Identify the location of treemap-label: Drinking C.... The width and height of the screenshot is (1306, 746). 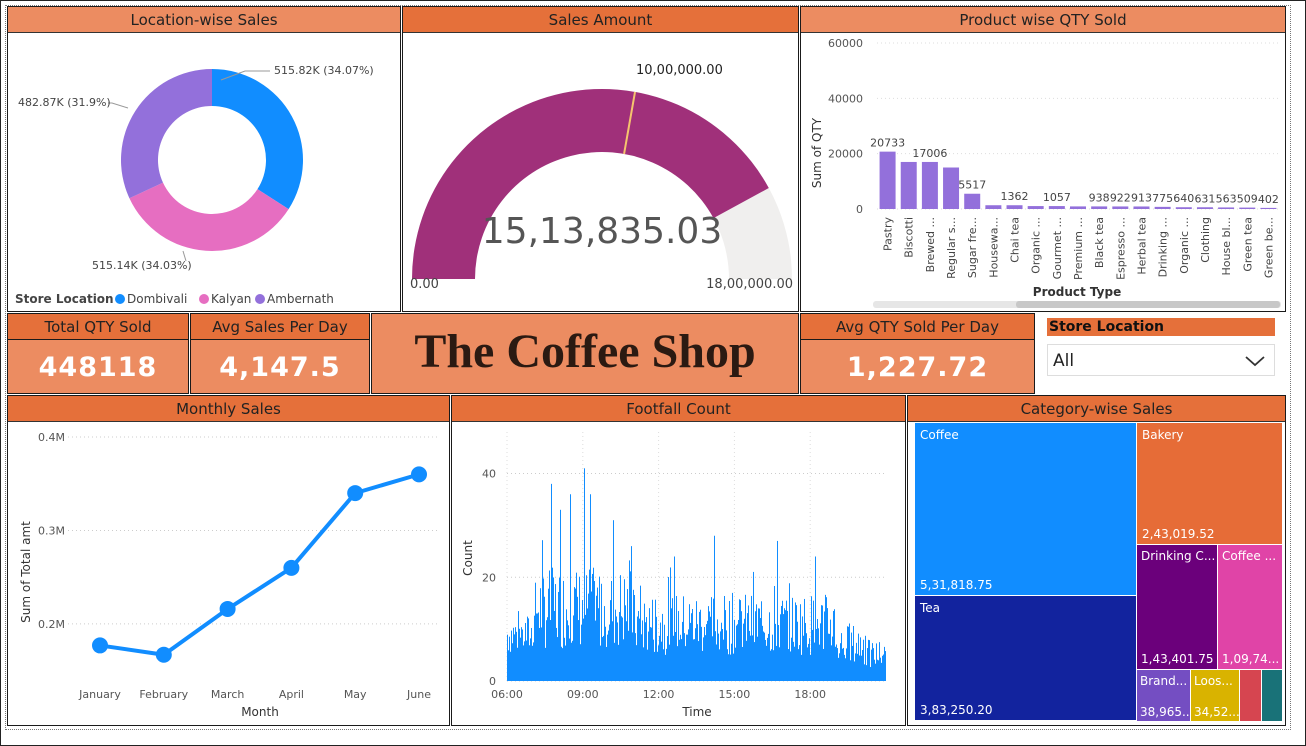
(1178, 556).